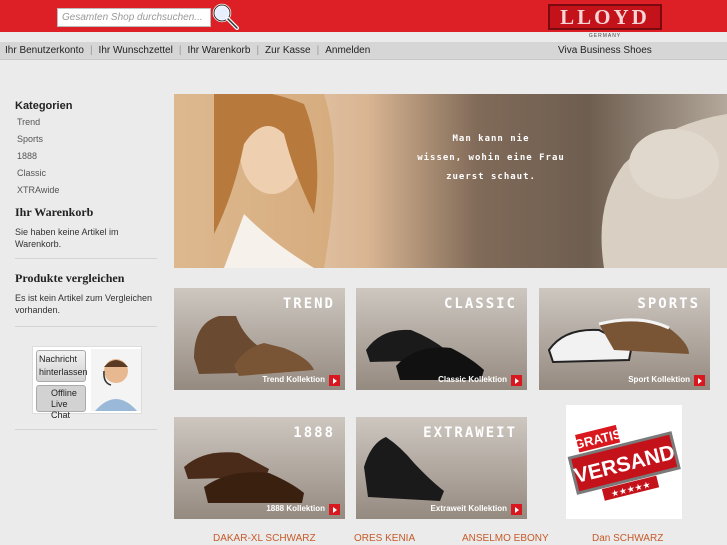 This screenshot has height=545, width=727. What do you see at coordinates (87, 383) in the screenshot?
I see `live-chat-widget: Nachricht hinterlassen Offline Live Chat` at bounding box center [87, 383].